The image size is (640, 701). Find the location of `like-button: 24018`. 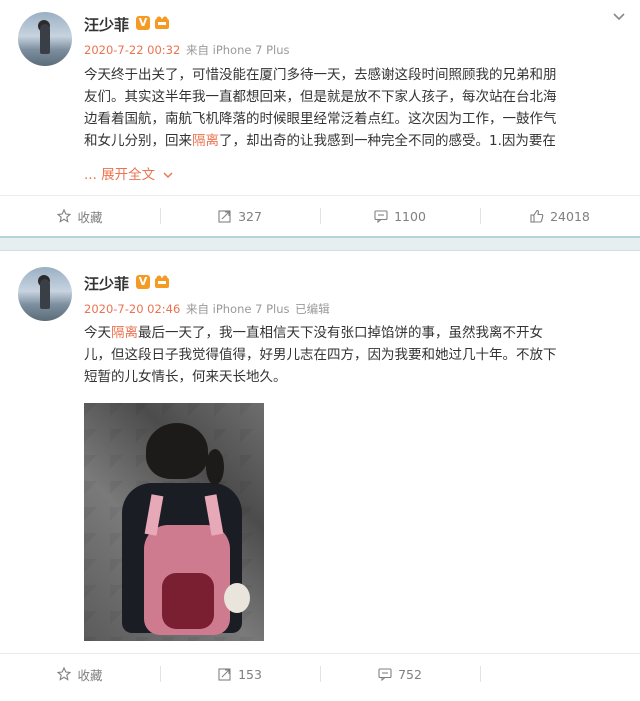

like-button: 24018 is located at coordinates (560, 216).